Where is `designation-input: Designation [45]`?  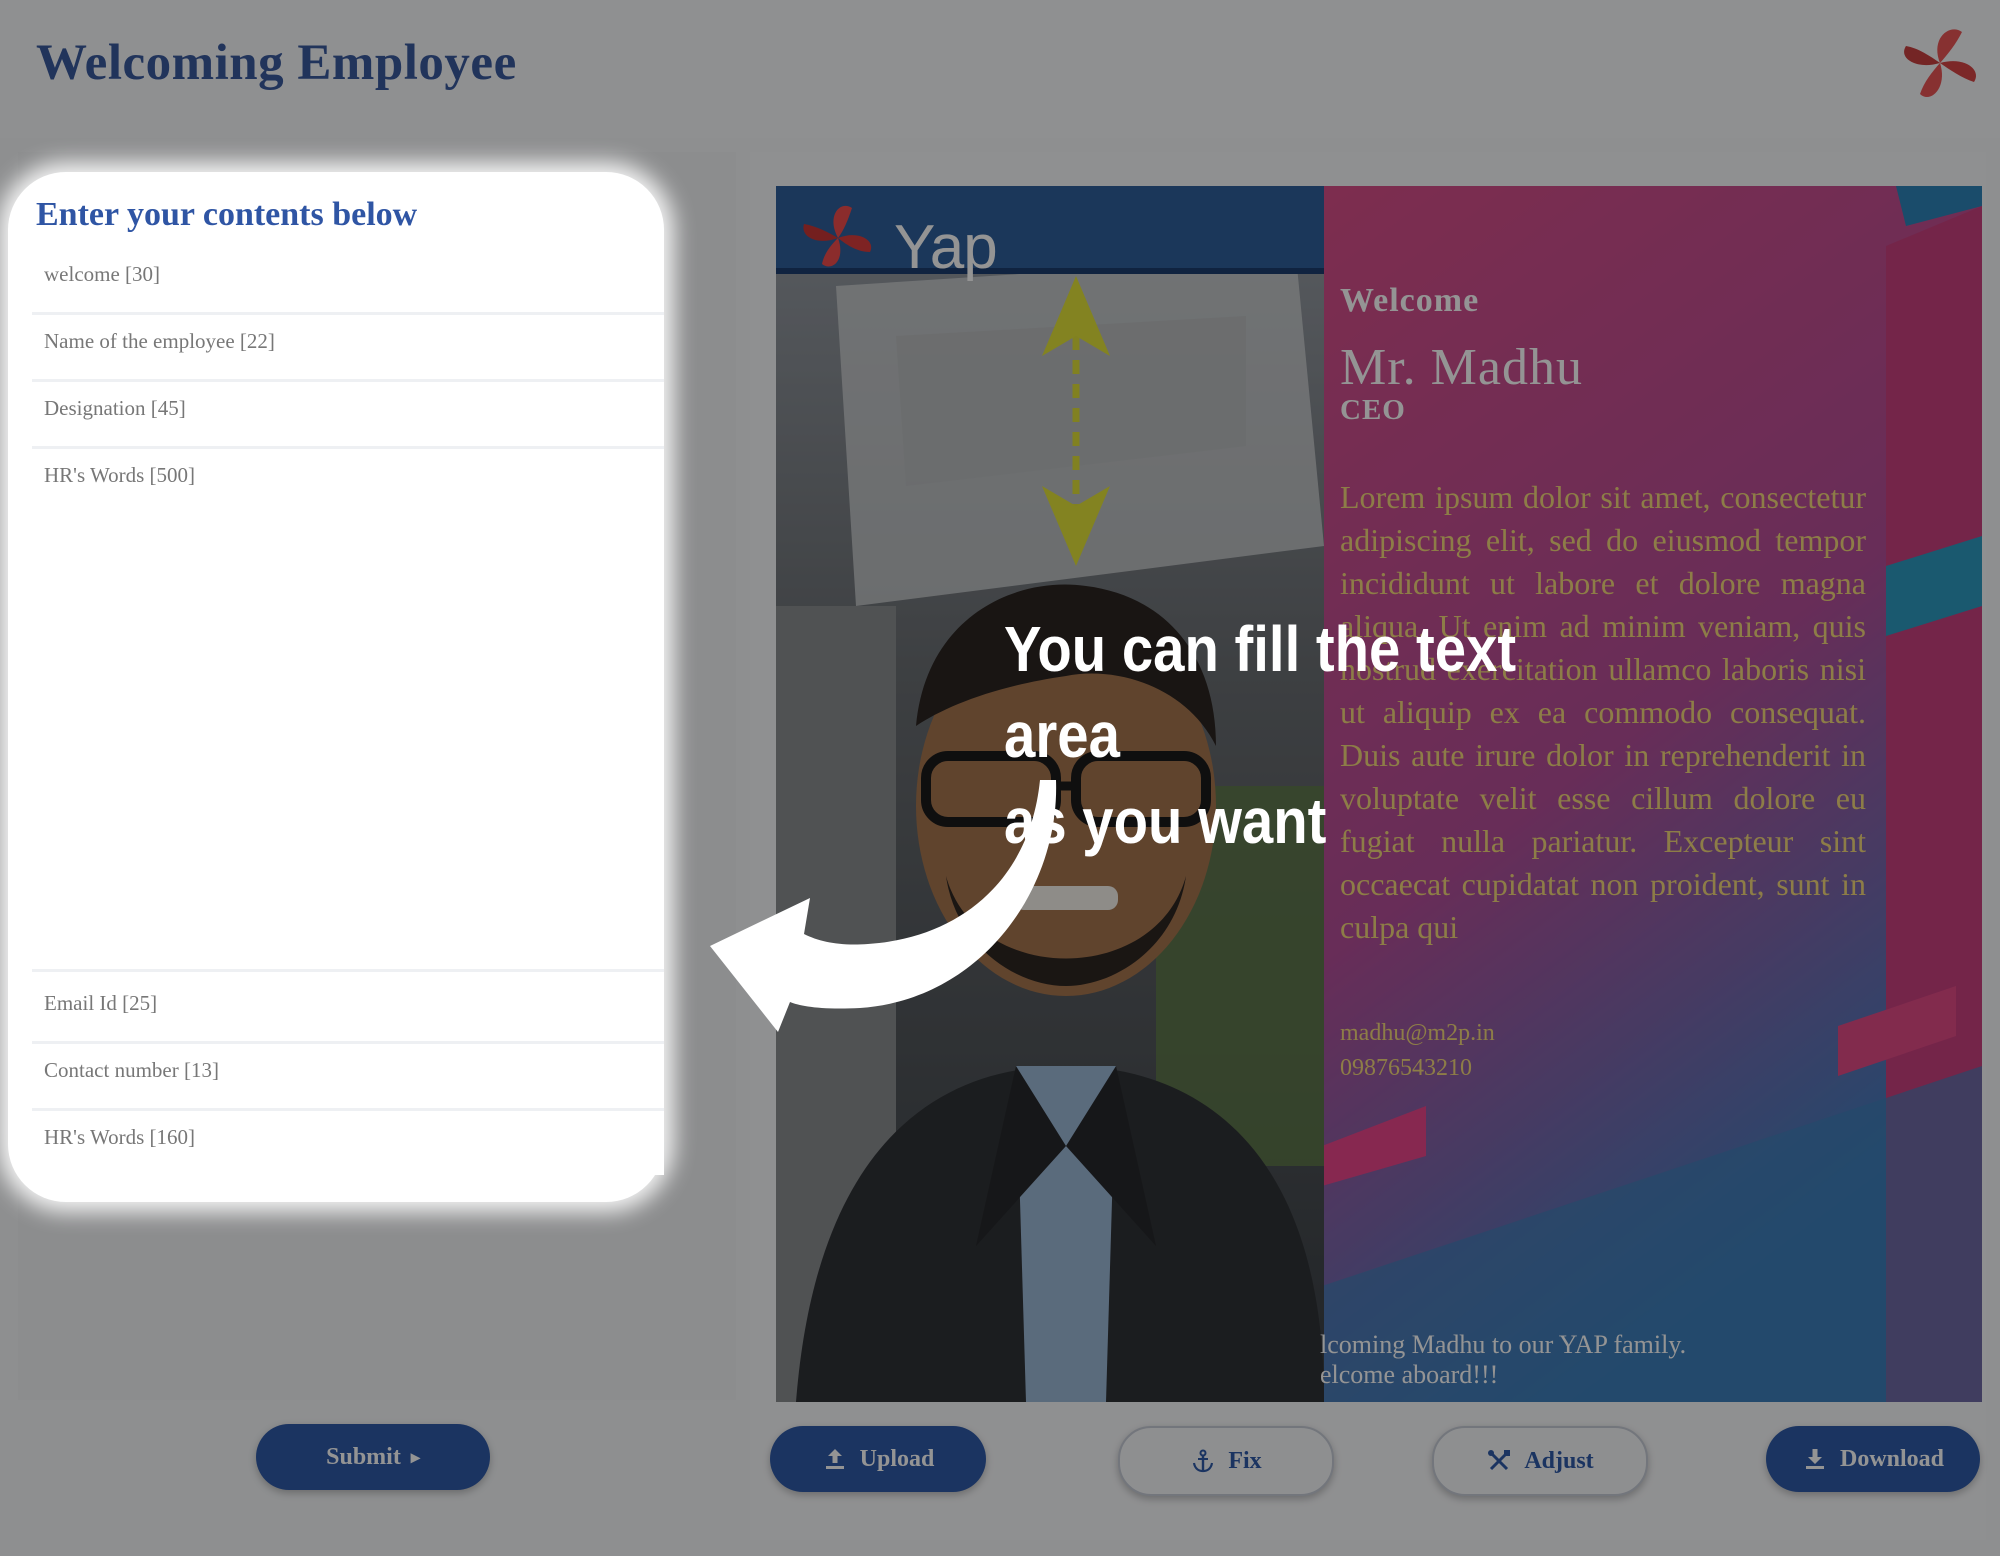
designation-input: Designation [45] is located at coordinates (348, 415).